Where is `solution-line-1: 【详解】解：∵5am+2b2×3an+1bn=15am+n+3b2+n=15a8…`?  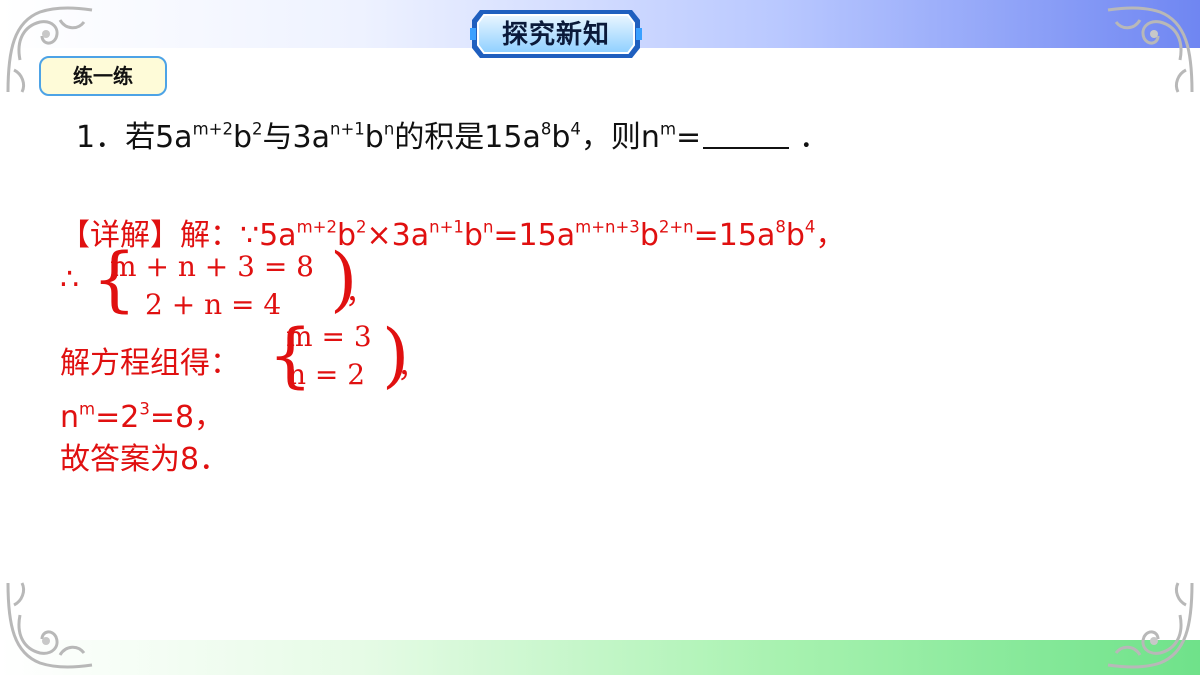 solution-line-1: 【详解】解：∵5am+2b2×3an+1bn=15am+n+3b2+n=15a8… is located at coordinates (453, 235).